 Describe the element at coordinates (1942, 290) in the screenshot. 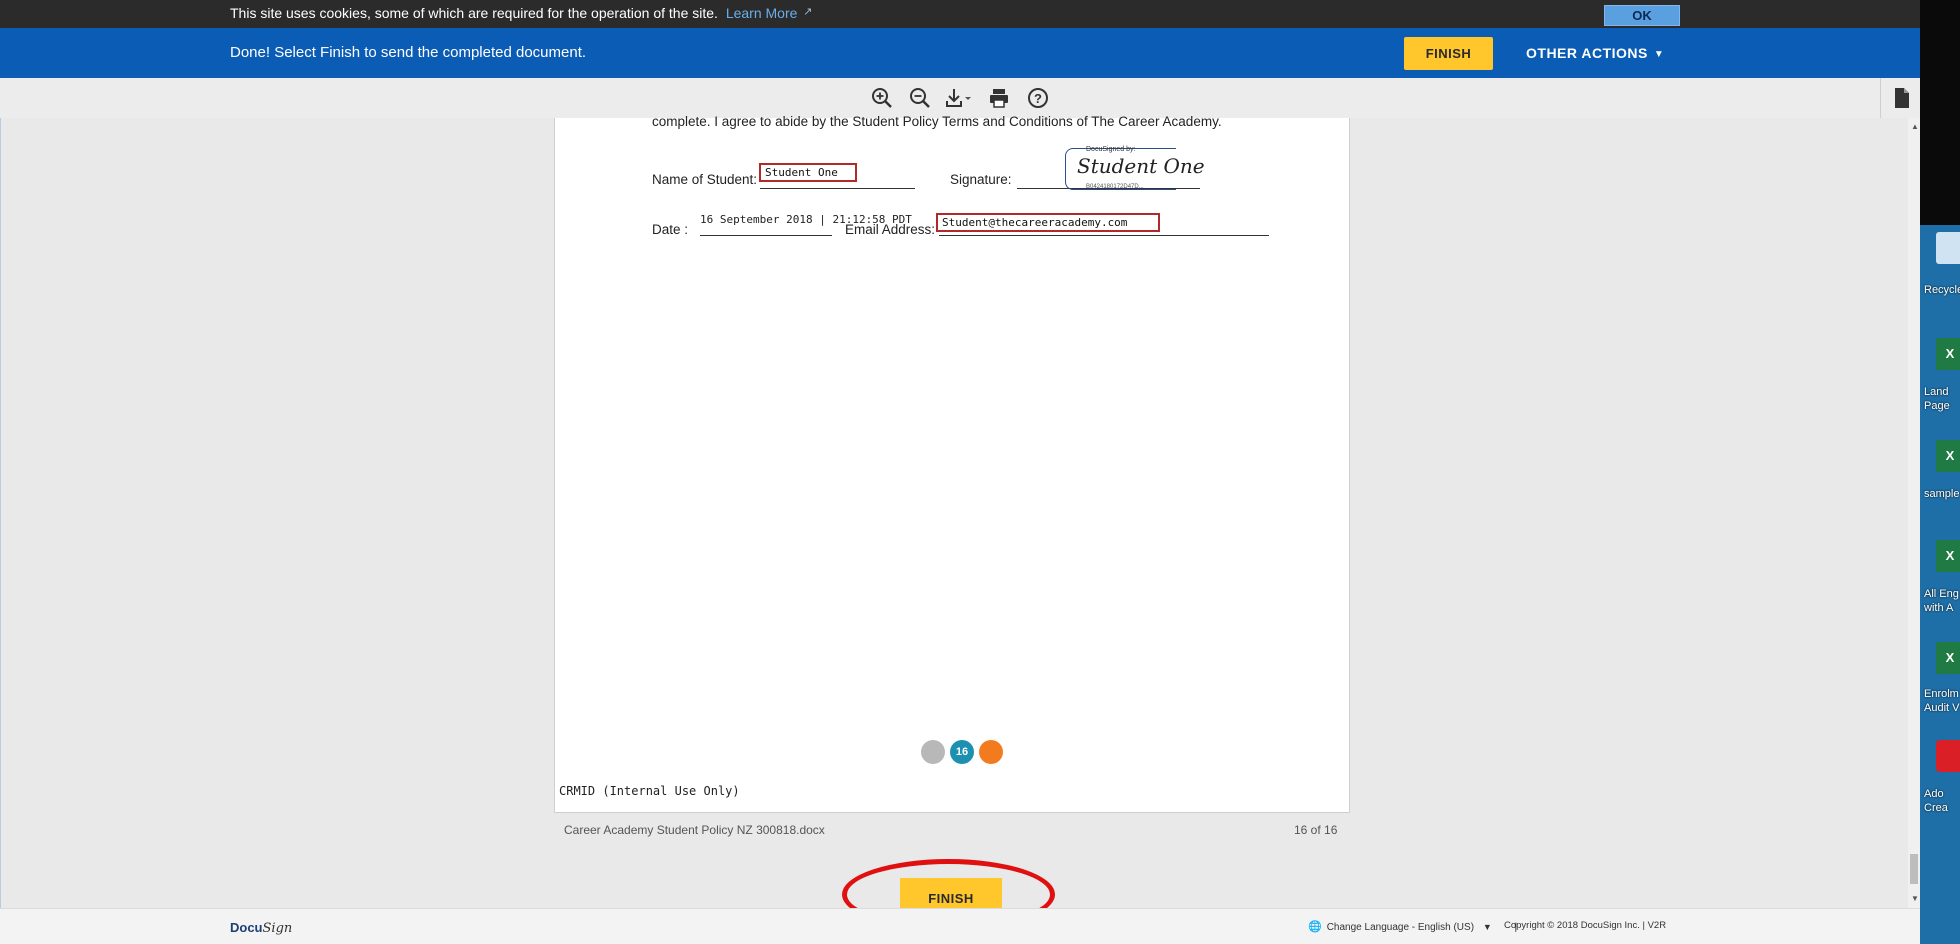

I see `desktop-label: Recycle` at that location.